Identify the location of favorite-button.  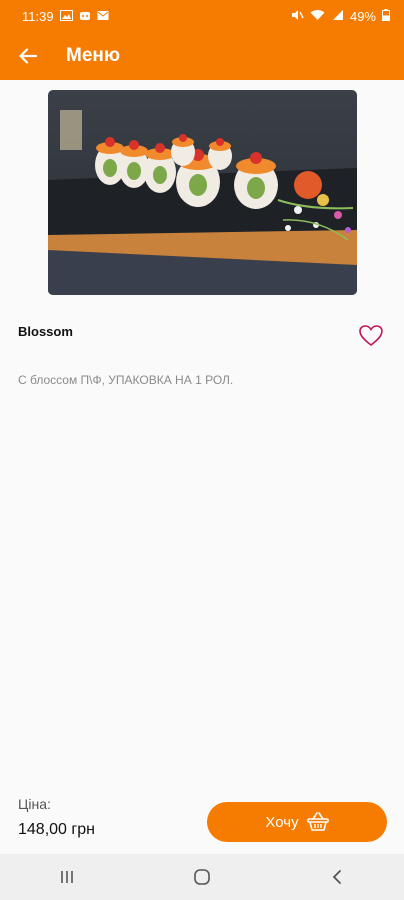
(373, 338).